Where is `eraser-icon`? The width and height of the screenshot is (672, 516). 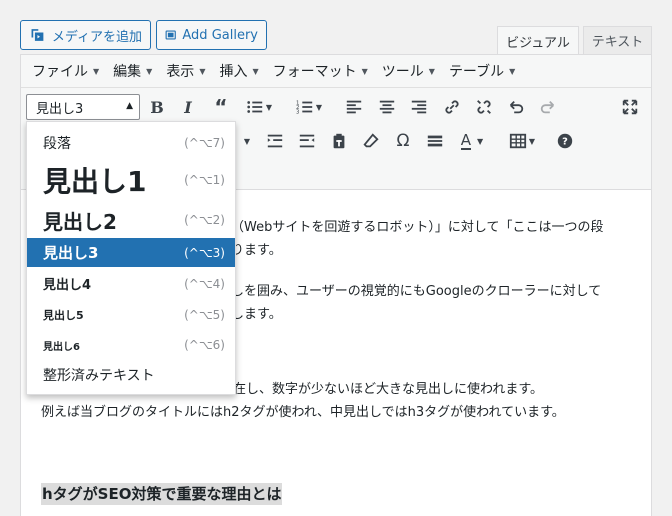
eraser-icon is located at coordinates (371, 141).